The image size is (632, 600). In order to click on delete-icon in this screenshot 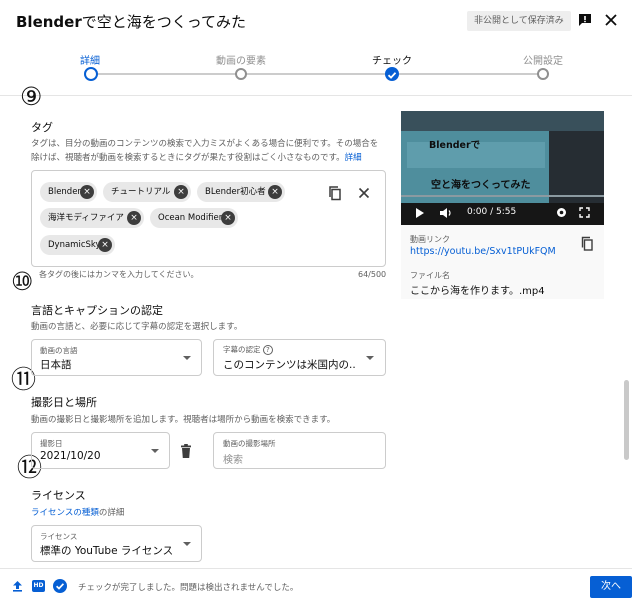, I will do `click(186, 451)`.